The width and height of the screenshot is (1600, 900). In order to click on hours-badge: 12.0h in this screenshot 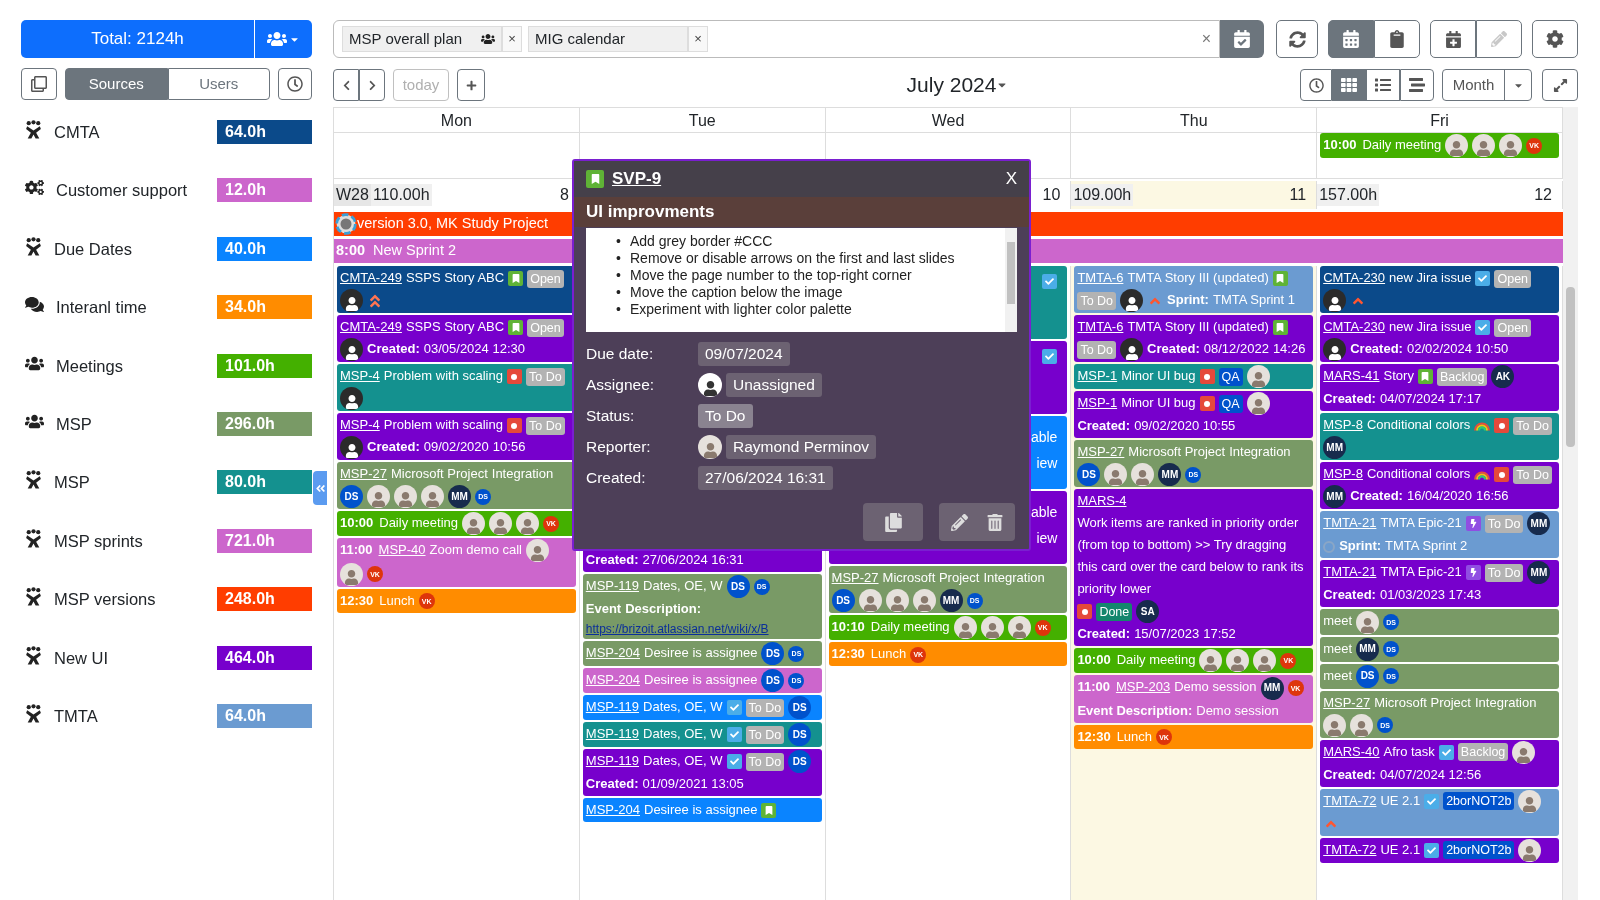, I will do `click(264, 190)`.